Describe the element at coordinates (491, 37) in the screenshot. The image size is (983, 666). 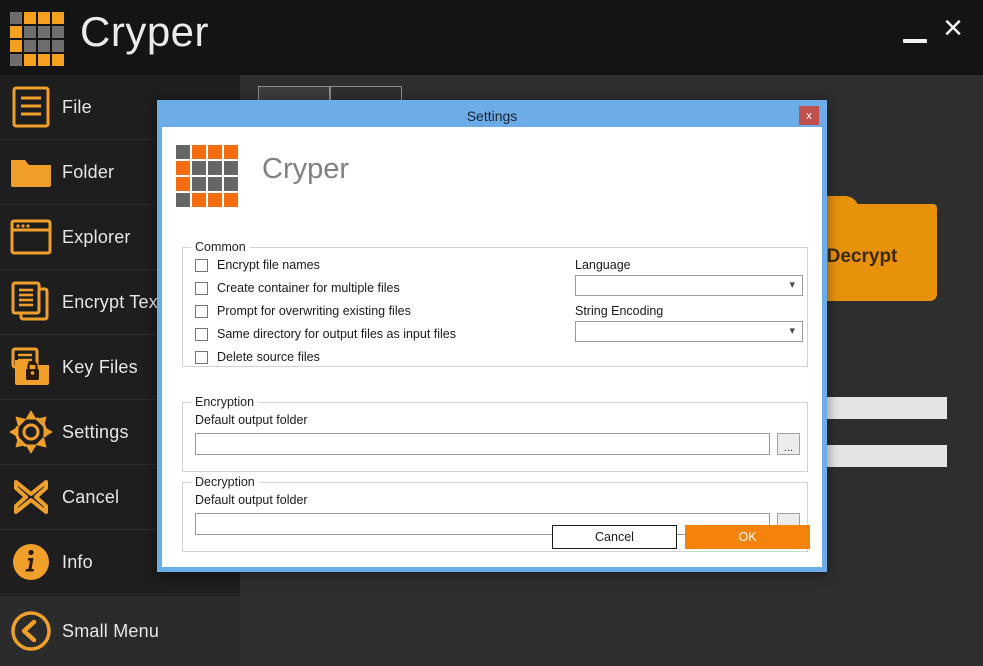
I see `app-titlebar: Cryper ×` at that location.